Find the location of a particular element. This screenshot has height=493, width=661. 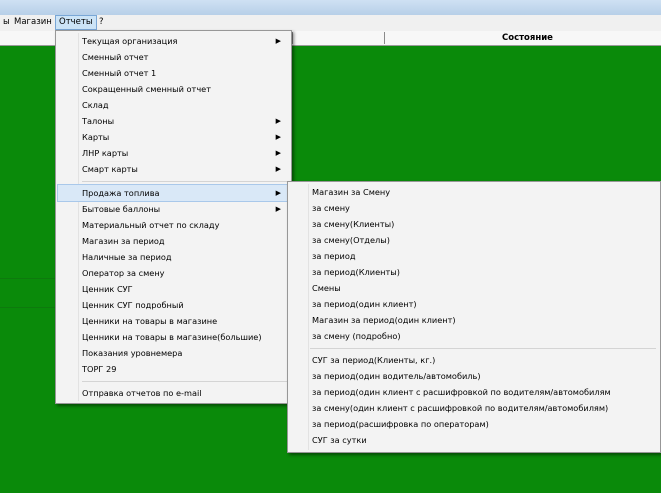

menu-item-shift-report-1: Сменный отчет 1 is located at coordinates (173, 73).